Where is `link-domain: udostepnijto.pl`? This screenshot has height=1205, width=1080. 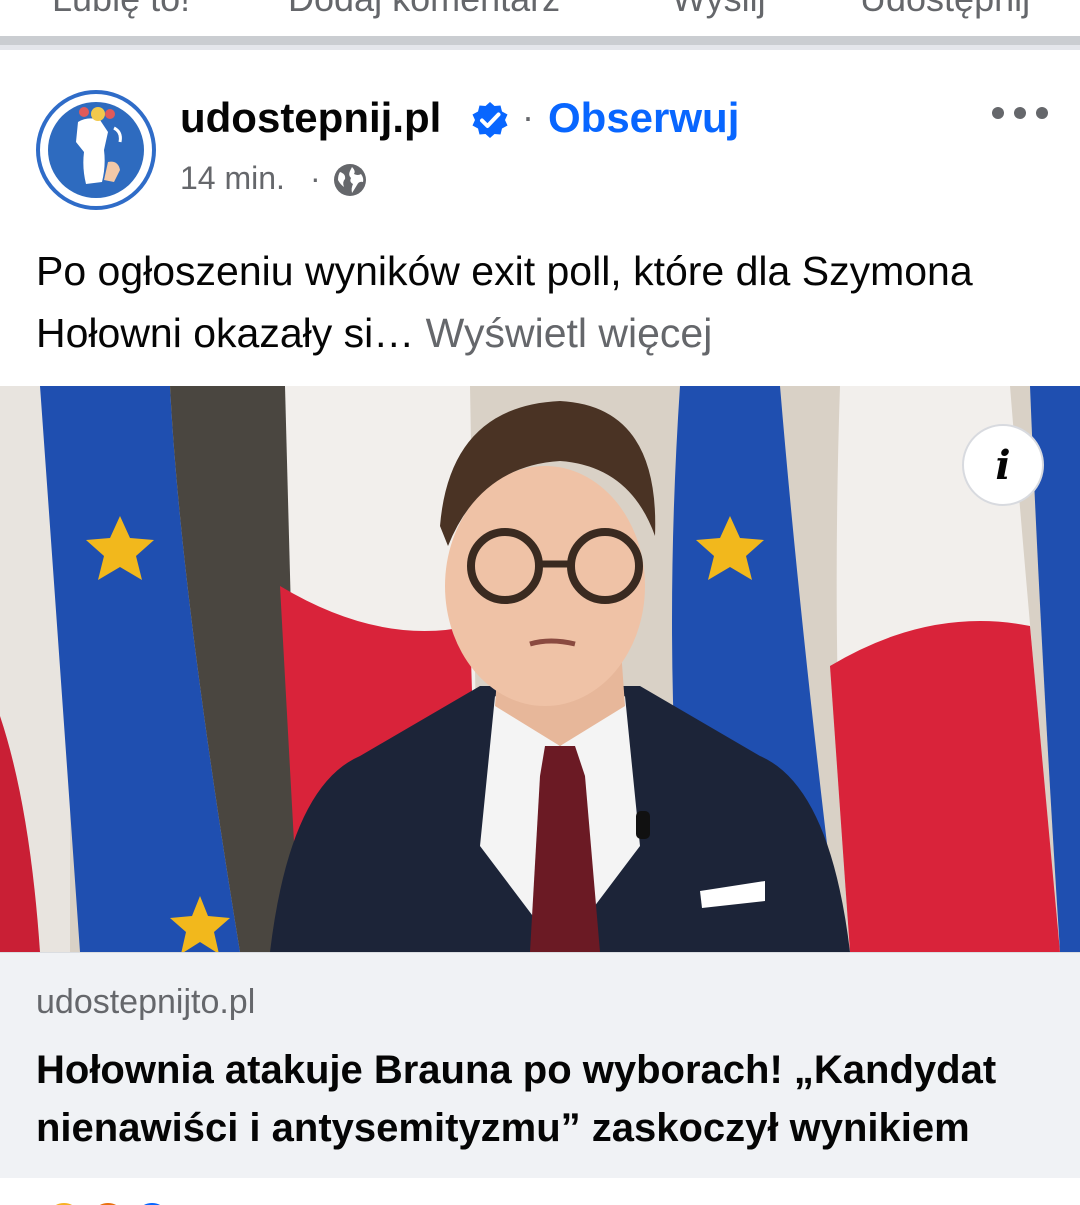
link-domain: udostepnijto.pl is located at coordinates (146, 1002).